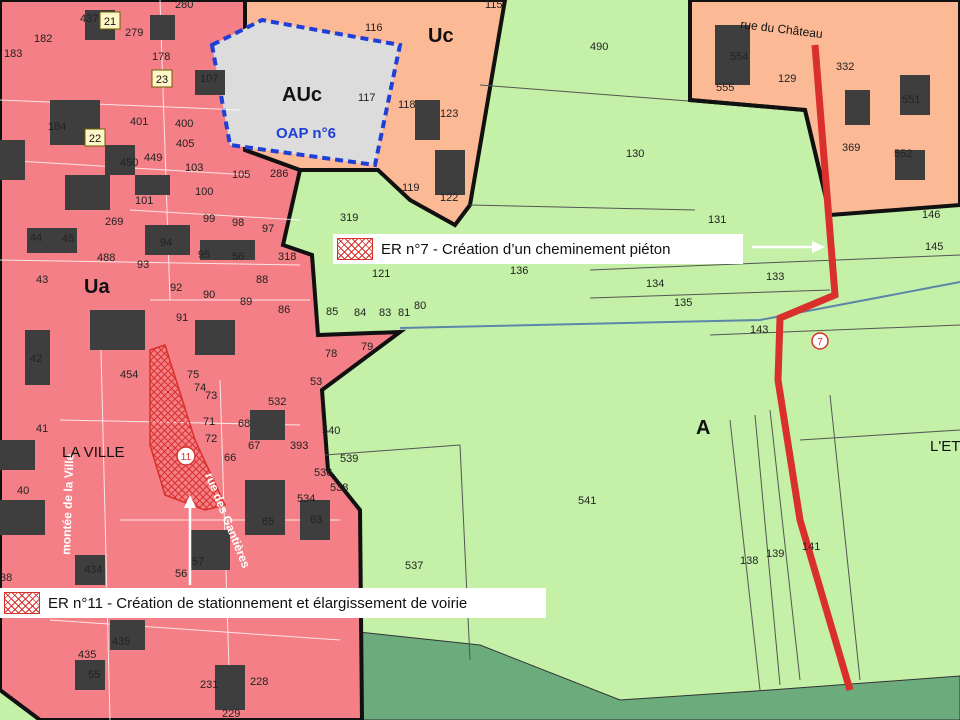 The height and width of the screenshot is (720, 960). I want to click on parcel-number: 116, so click(374, 28).